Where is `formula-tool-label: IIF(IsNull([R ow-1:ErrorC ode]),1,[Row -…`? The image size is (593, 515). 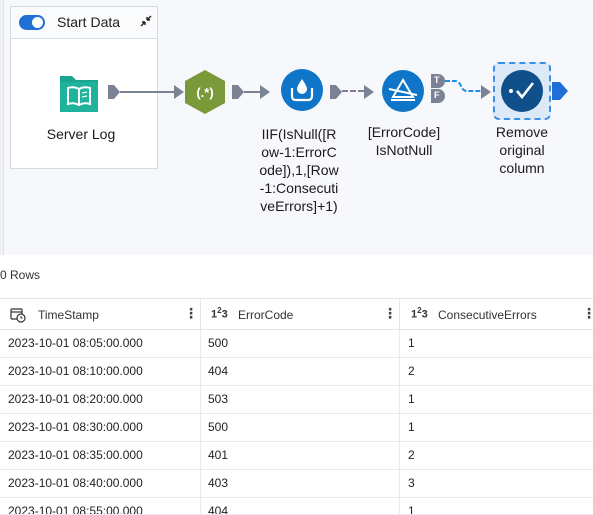
formula-tool-label: IIF(IsNull([R ow-1:ErrorC ode]),1,[Row -… is located at coordinates (299, 170).